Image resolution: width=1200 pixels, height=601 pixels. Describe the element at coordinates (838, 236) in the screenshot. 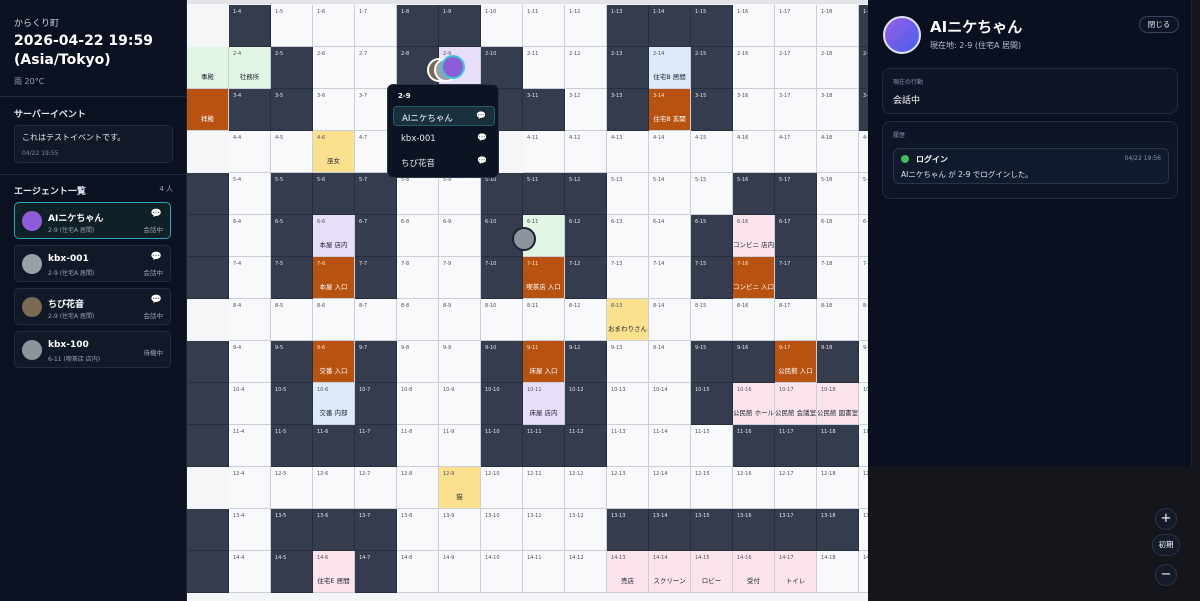

I see `map-cell: 6-18` at that location.